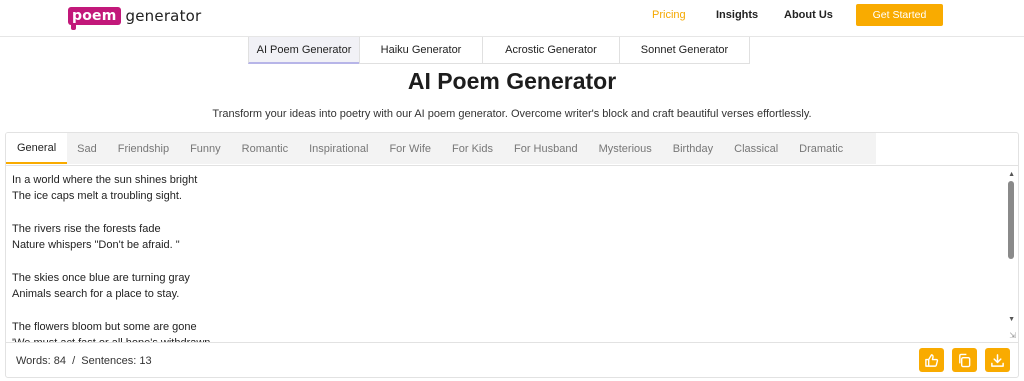 This screenshot has height=381, width=1024. Describe the element at coordinates (684, 50) in the screenshot. I see `tab-sonnet-generator: Sonnet Generator` at that location.